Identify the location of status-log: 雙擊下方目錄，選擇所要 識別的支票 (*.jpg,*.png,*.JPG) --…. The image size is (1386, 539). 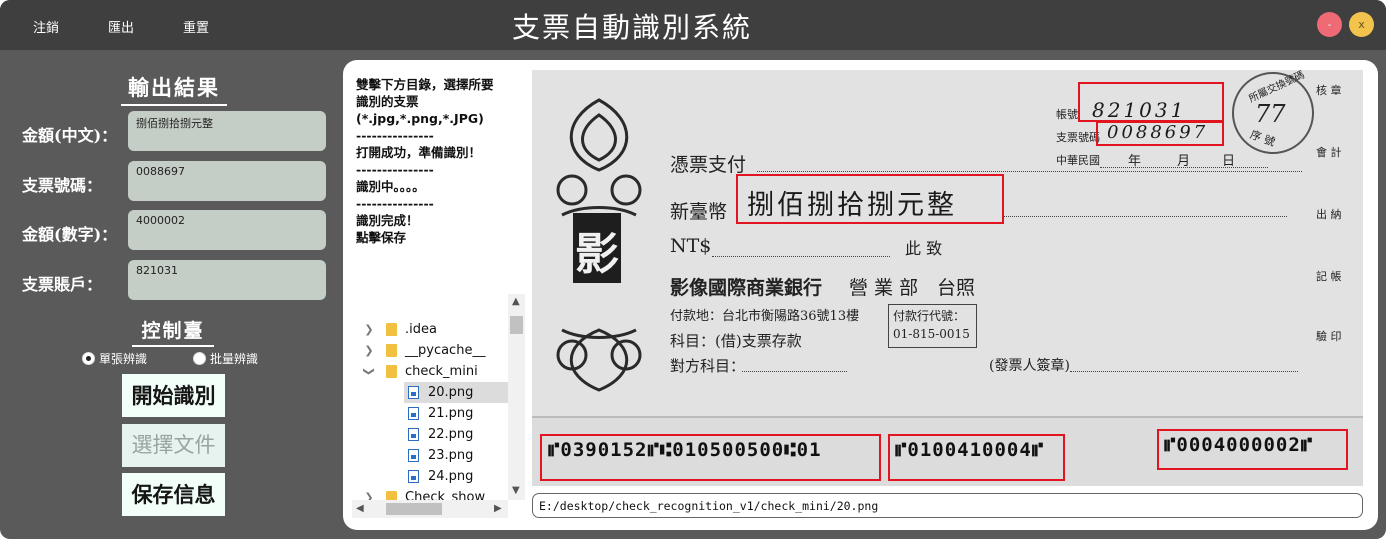
(441, 161).